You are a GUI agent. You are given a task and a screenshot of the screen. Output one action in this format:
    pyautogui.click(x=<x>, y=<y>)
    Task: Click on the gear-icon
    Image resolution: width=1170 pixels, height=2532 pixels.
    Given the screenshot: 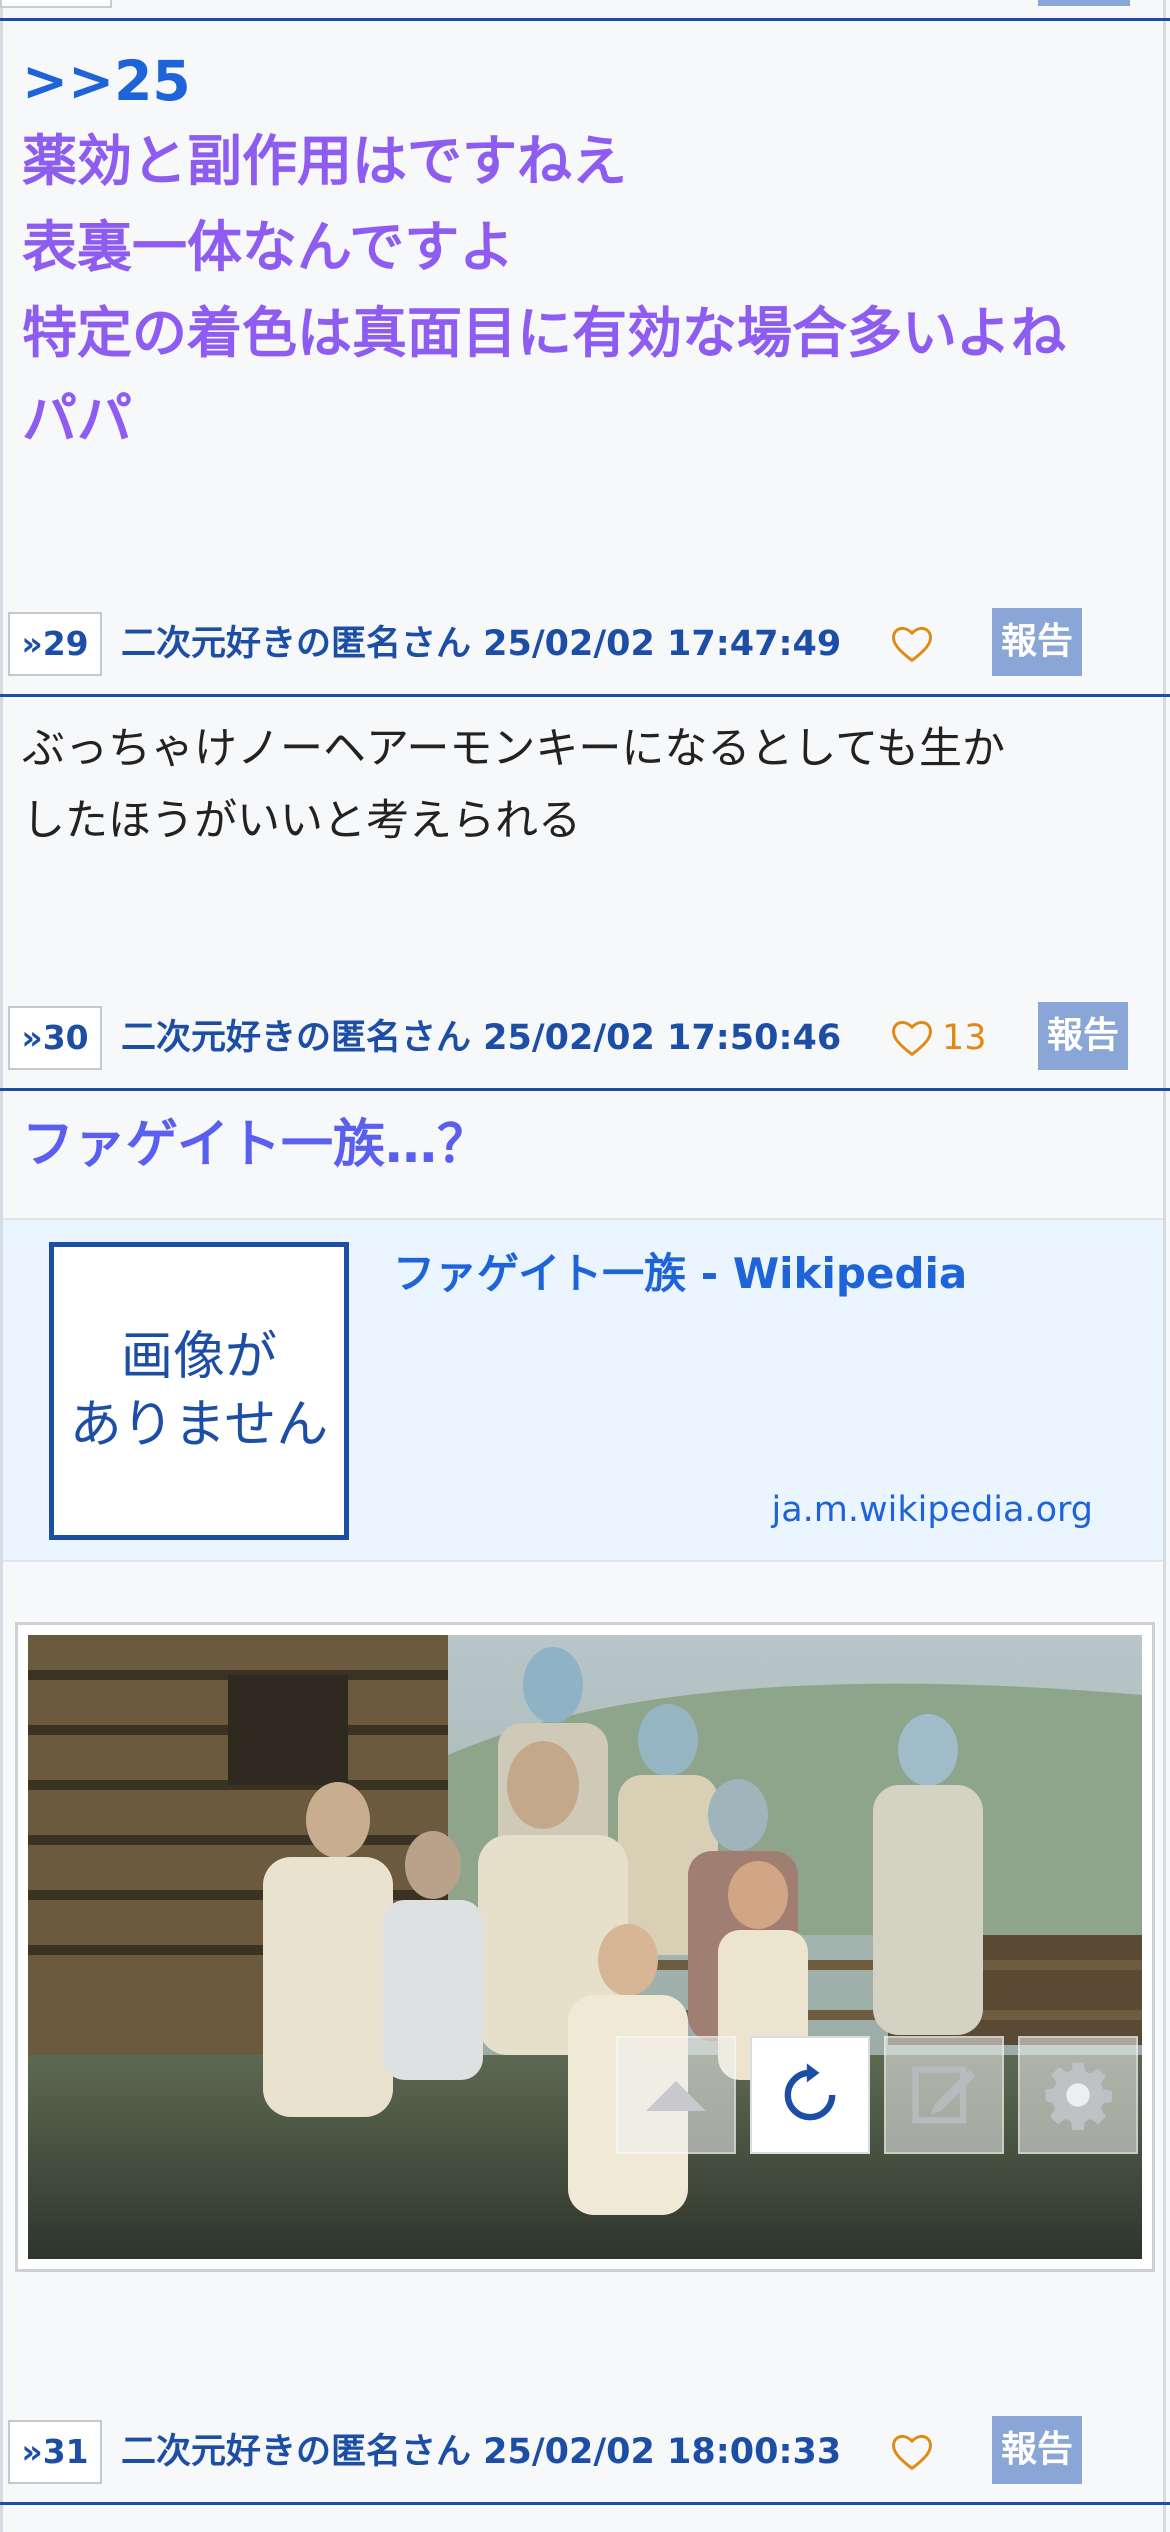 What is the action you would take?
    pyautogui.click(x=1078, y=2096)
    